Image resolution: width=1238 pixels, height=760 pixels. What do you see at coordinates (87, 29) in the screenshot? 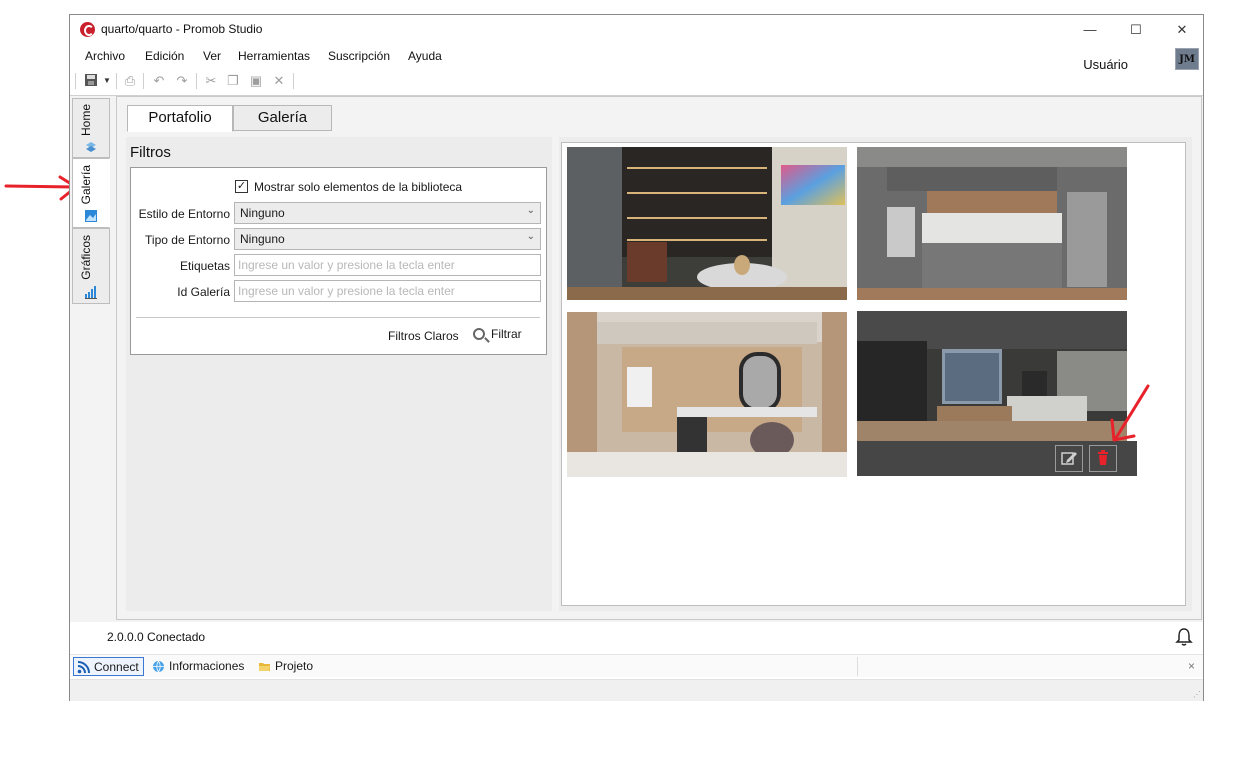
I see `promob-logo-icon` at bounding box center [87, 29].